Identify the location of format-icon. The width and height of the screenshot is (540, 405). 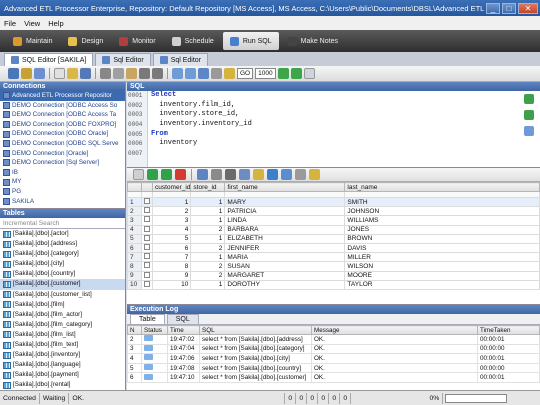
(203, 73).